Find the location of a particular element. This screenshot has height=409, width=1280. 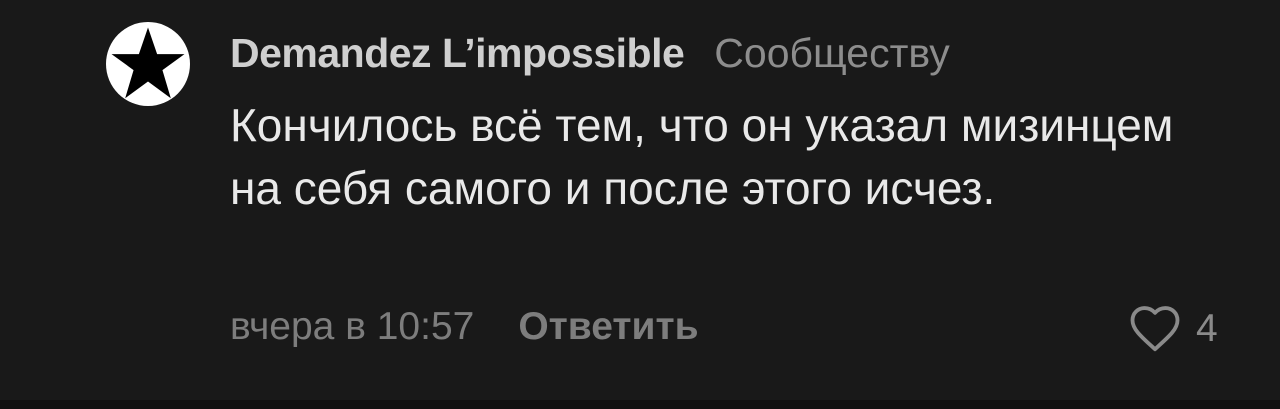

comment-footer: вчера в 10:57 Ответить is located at coordinates (464, 327).